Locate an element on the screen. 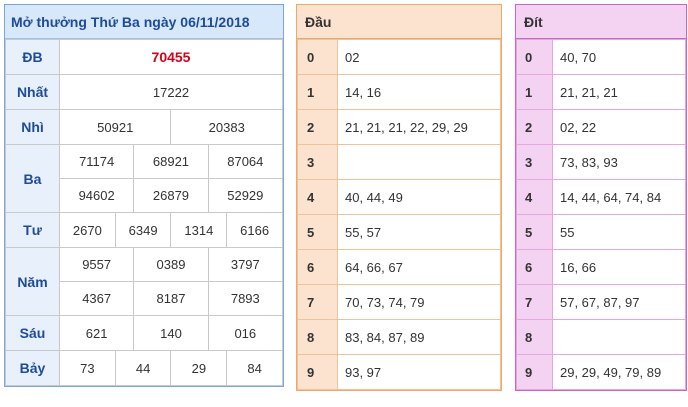 The width and height of the screenshot is (688, 407). dit-digit: 2 is located at coordinates (534, 127).